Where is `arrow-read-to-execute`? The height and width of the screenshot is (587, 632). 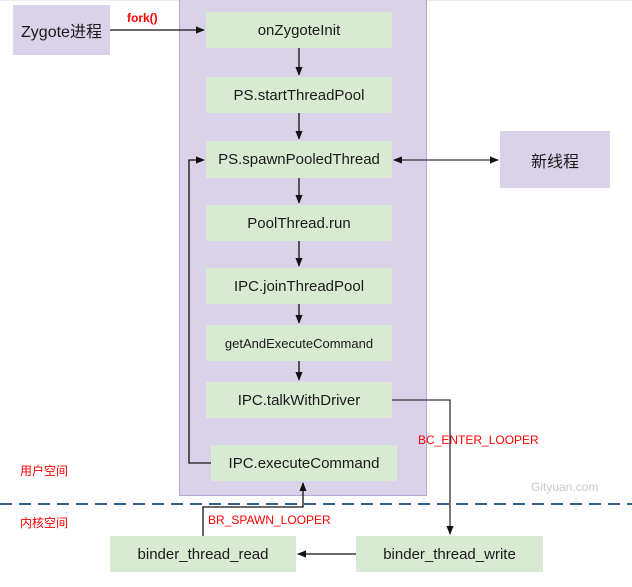 arrow-read-to-execute is located at coordinates (254, 509).